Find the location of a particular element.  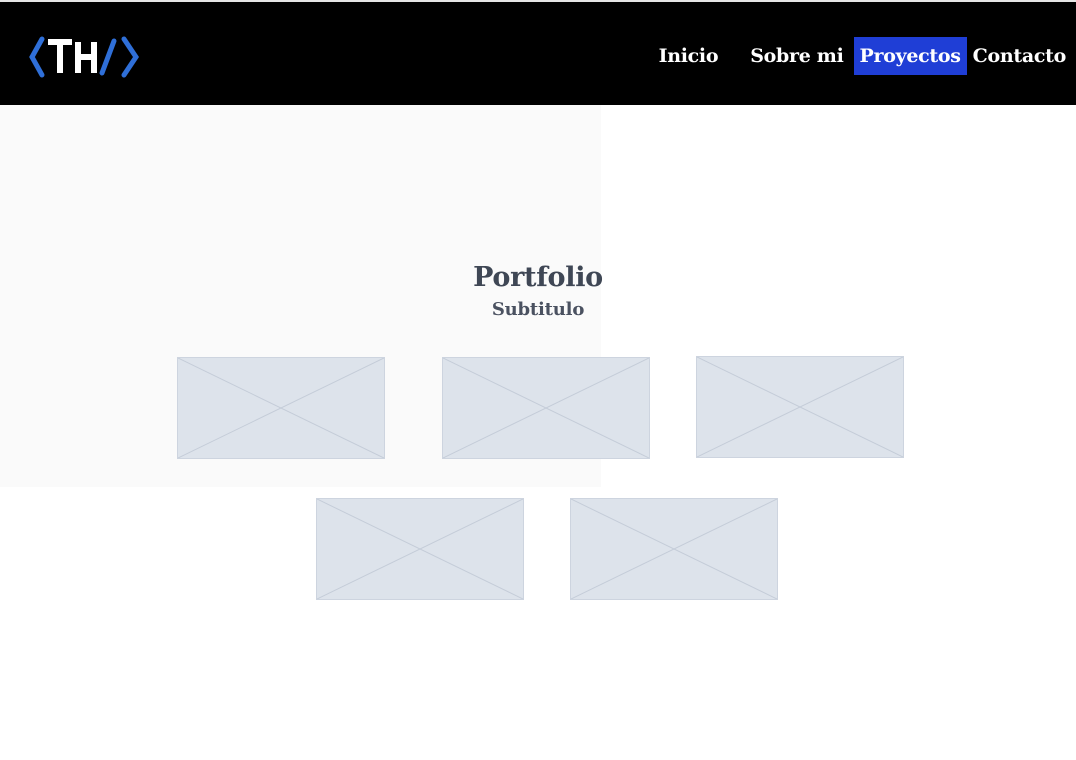

nav-link-proyectos: Proyectos is located at coordinates (910, 56).